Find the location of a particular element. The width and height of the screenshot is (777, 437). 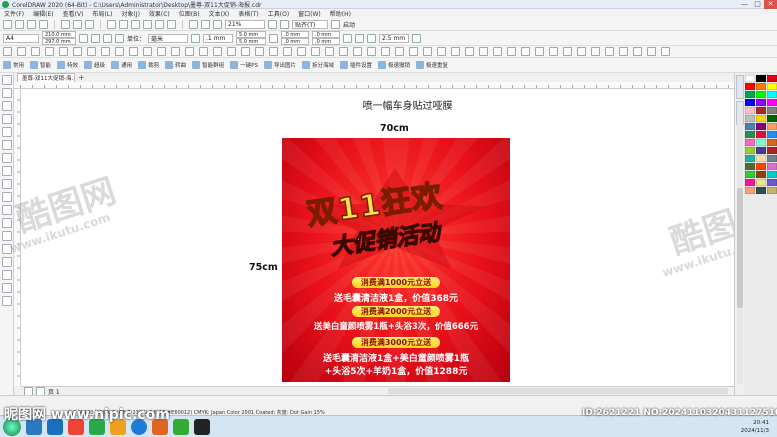

plugin-smart: 智能 is located at coordinates (40, 65).